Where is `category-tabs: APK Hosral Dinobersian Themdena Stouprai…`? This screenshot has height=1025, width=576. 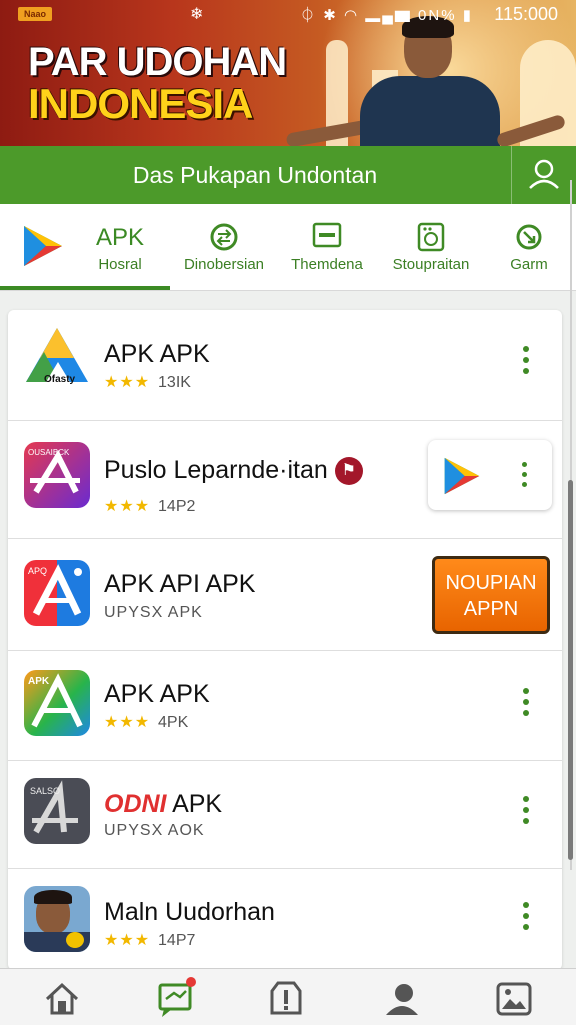
category-tabs: APK Hosral Dinobersian Themdena Stouprai… is located at coordinates (288, 247).